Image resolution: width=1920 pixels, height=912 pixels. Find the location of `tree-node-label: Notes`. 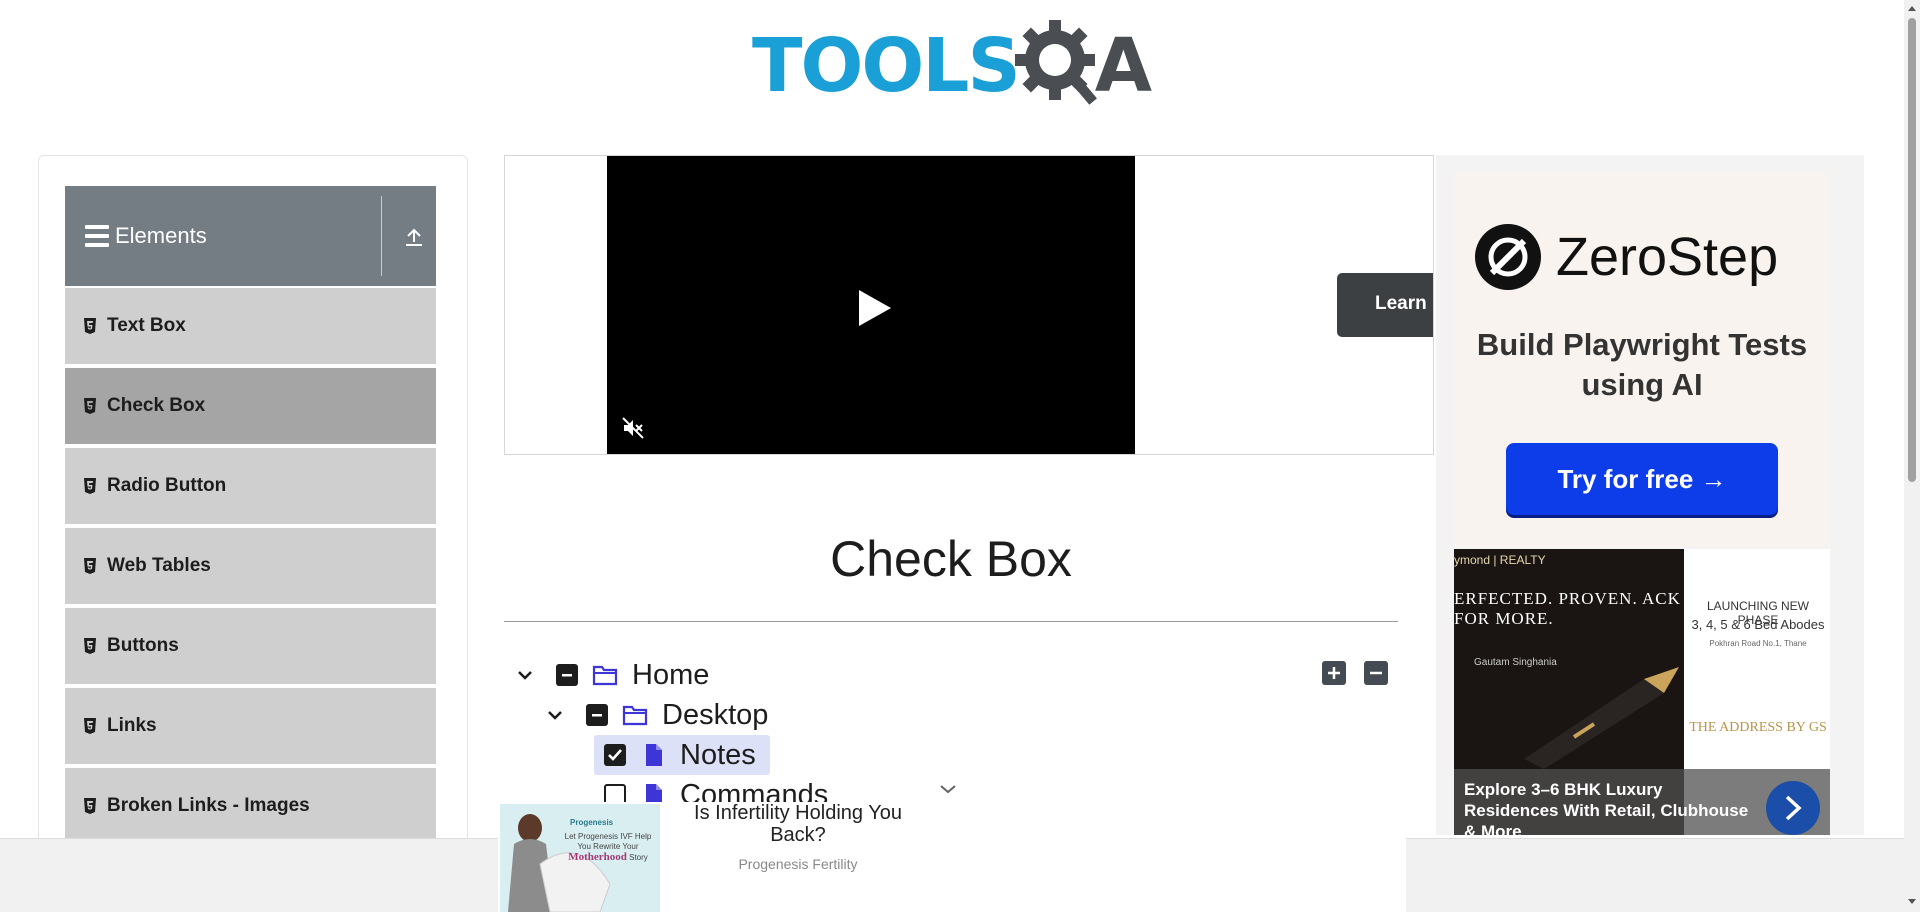

tree-node-label: Notes is located at coordinates (718, 754).